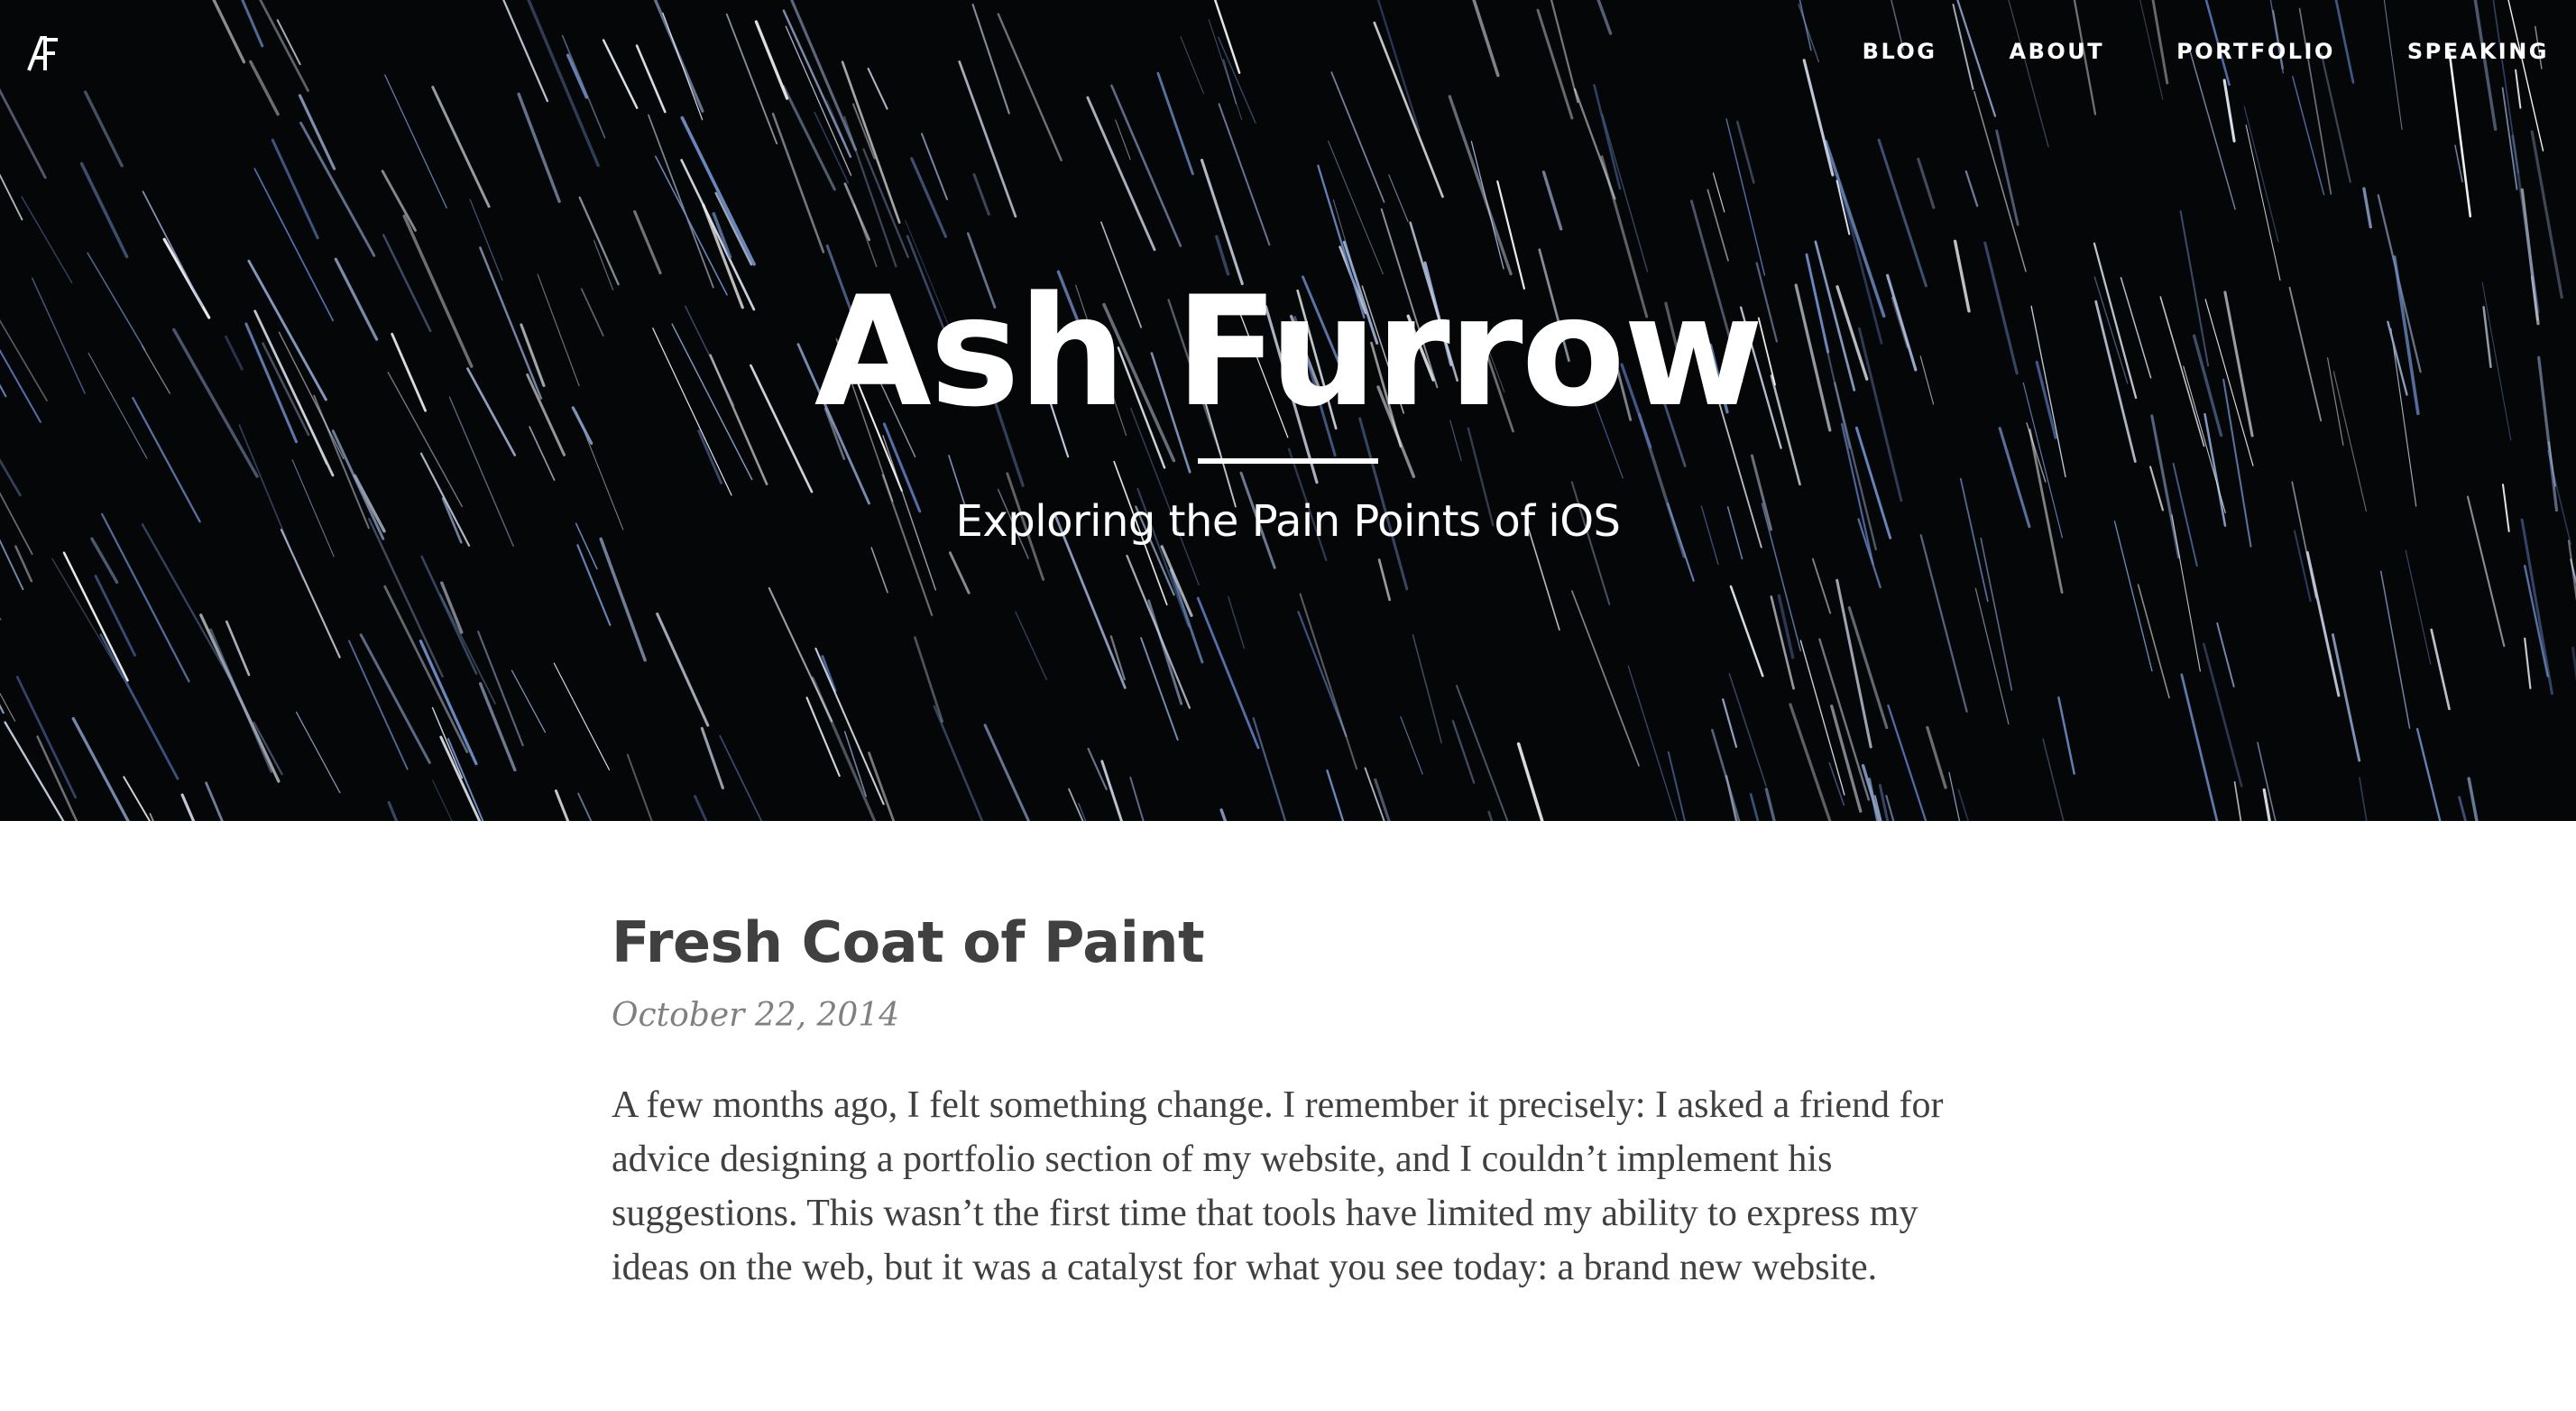 Image resolution: width=2576 pixels, height=1411 pixels. I want to click on post-title: Fresh Coat of Paint, so click(1288, 943).